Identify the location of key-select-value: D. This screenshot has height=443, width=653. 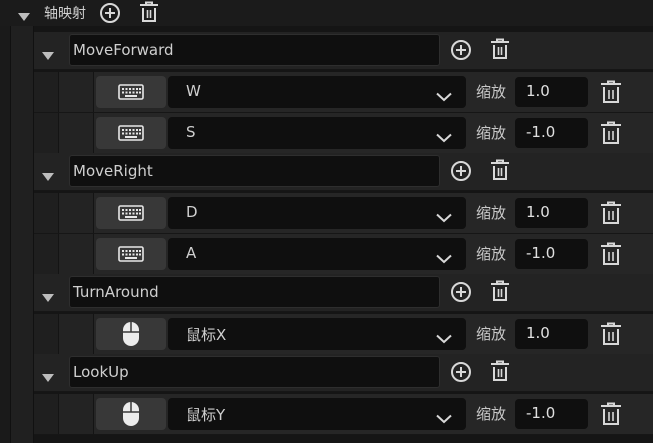
(192, 212).